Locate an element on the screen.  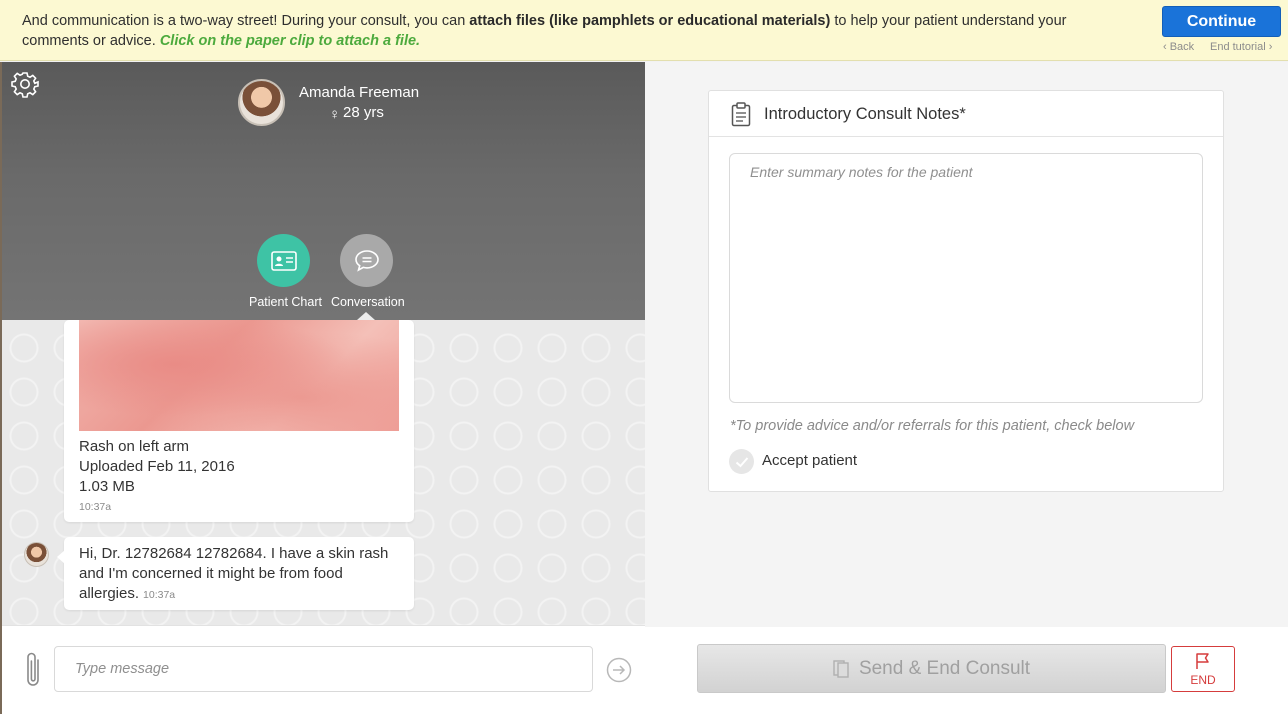
send-end-consult-button: Send & End Consult is located at coordinates (931, 668).